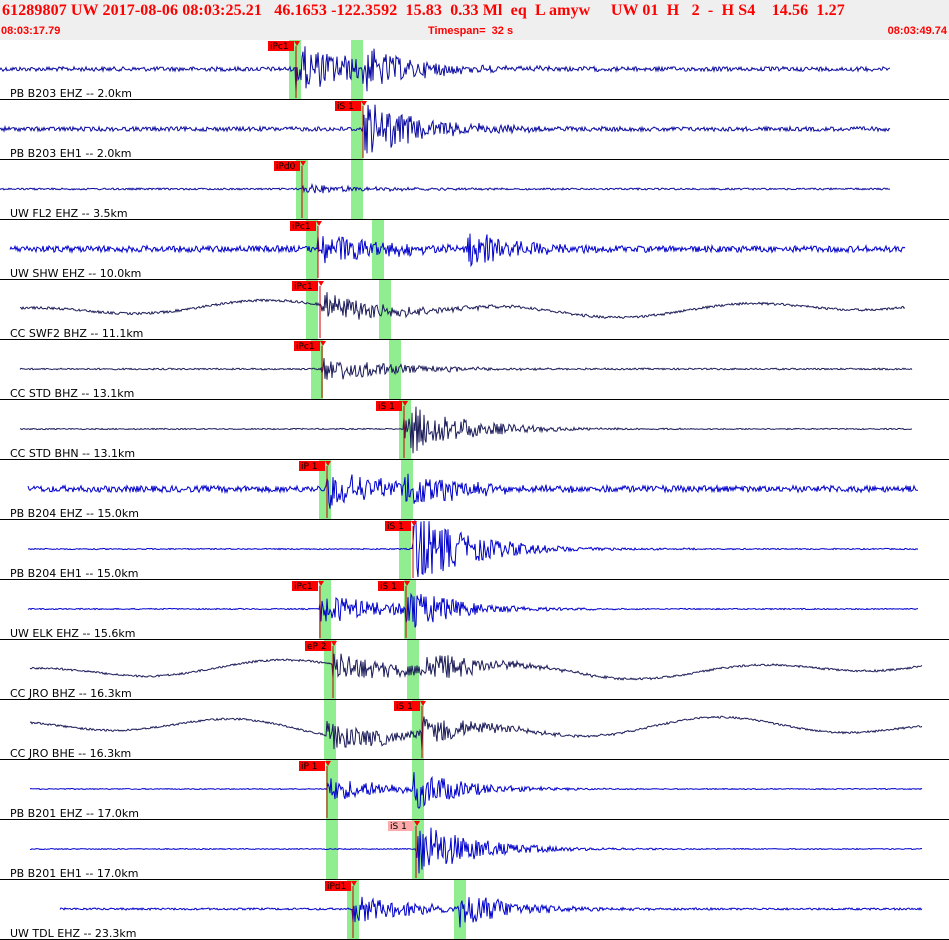  I want to click on trace-label: PB B204 EHZ -- 15.0km, so click(74, 513).